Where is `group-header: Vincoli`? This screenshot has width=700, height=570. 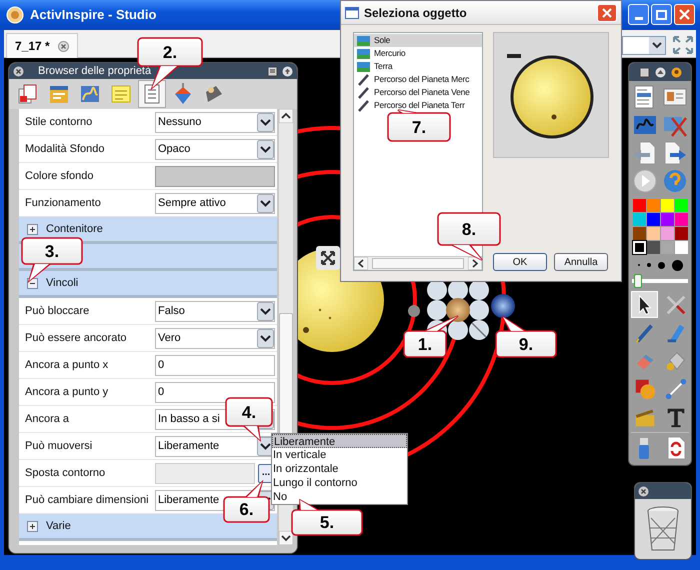
group-header: Vincoli is located at coordinates (148, 284).